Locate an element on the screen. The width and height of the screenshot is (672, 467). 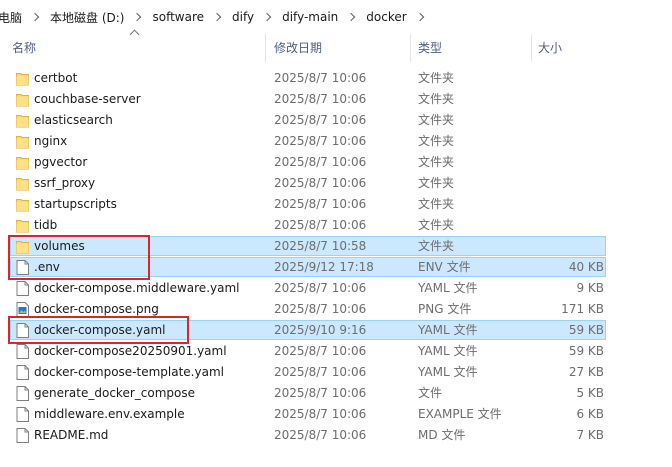
file-row: README.md 2025/8/7 10:06 MD 文件 7 KB is located at coordinates (336, 435).